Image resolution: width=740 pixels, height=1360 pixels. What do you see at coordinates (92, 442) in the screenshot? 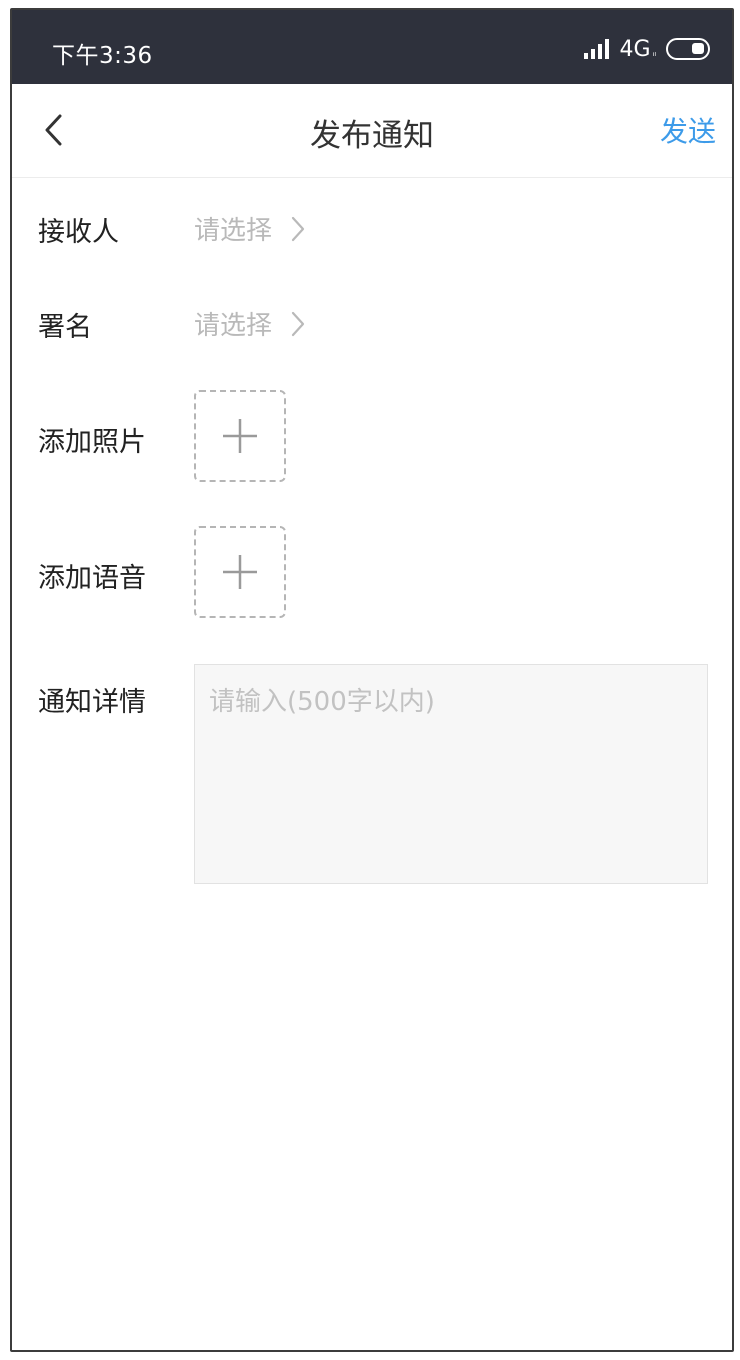
I see `add-photo-label: 添加照片` at bounding box center [92, 442].